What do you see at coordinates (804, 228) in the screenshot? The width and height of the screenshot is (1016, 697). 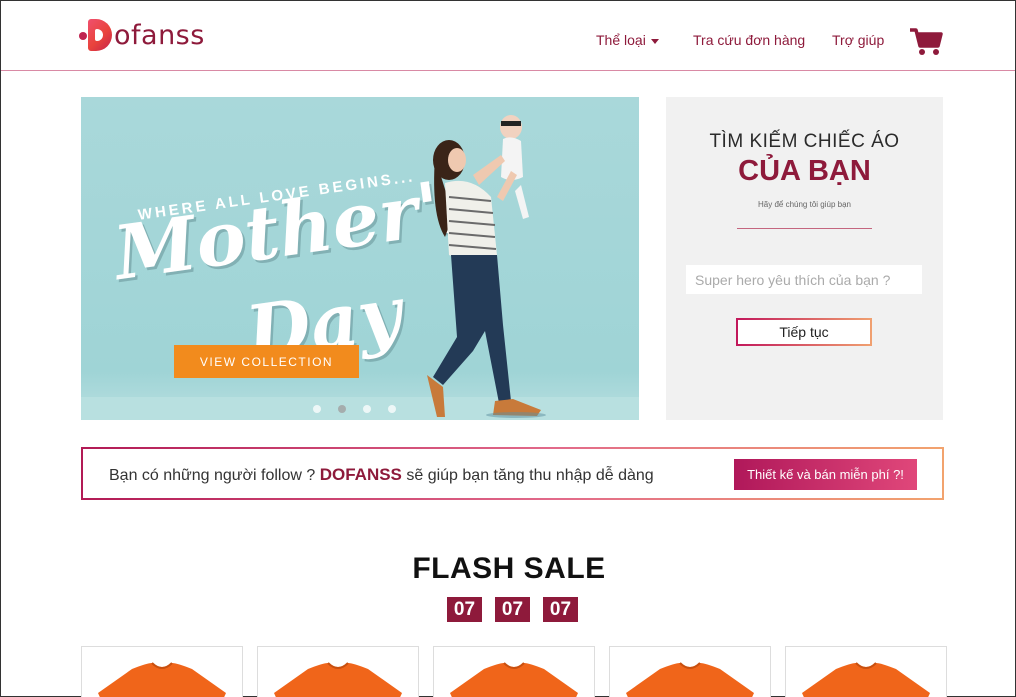 I see `divider` at bounding box center [804, 228].